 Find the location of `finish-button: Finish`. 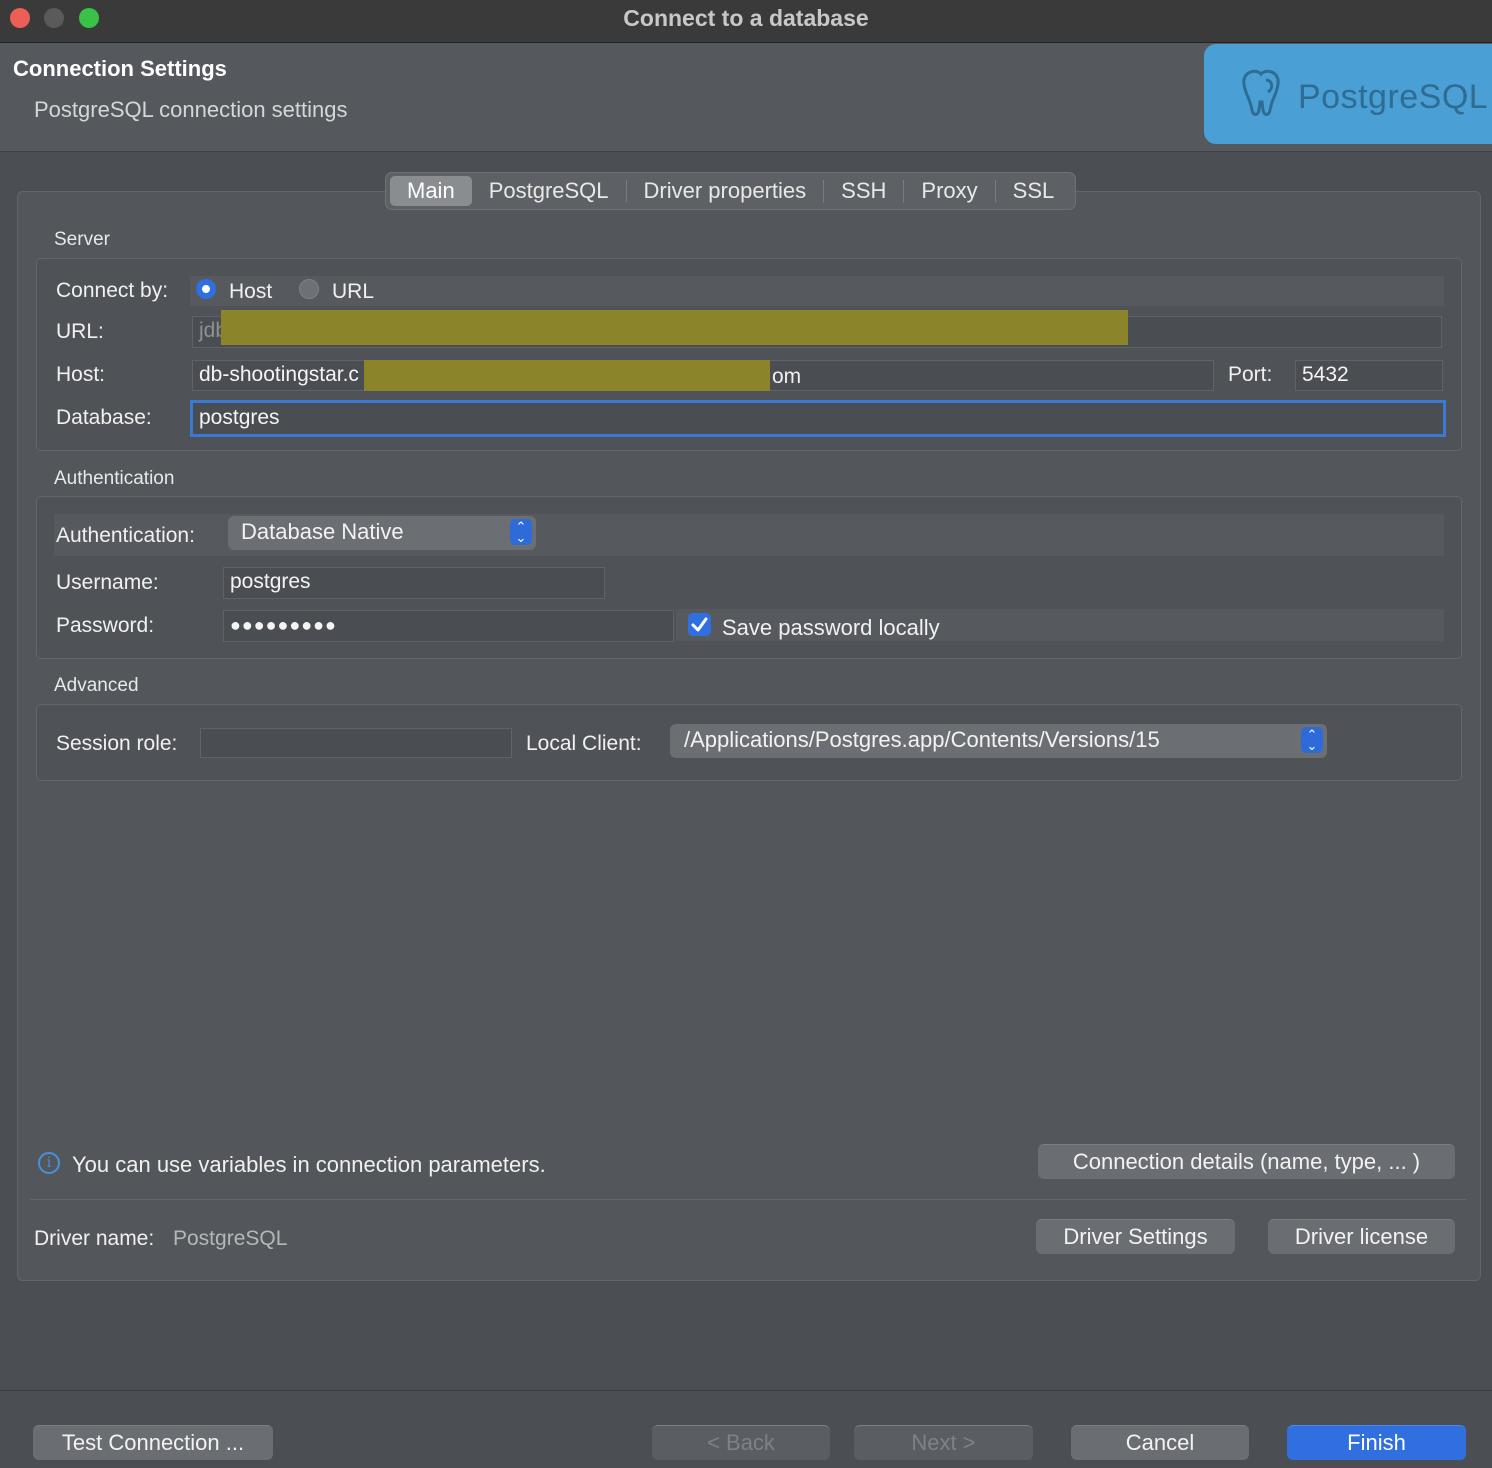

finish-button: Finish is located at coordinates (1376, 1442).